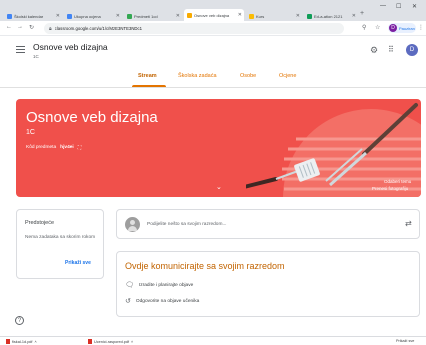  I want to click on tab-classwork: Školska zadaća, so click(197, 76).